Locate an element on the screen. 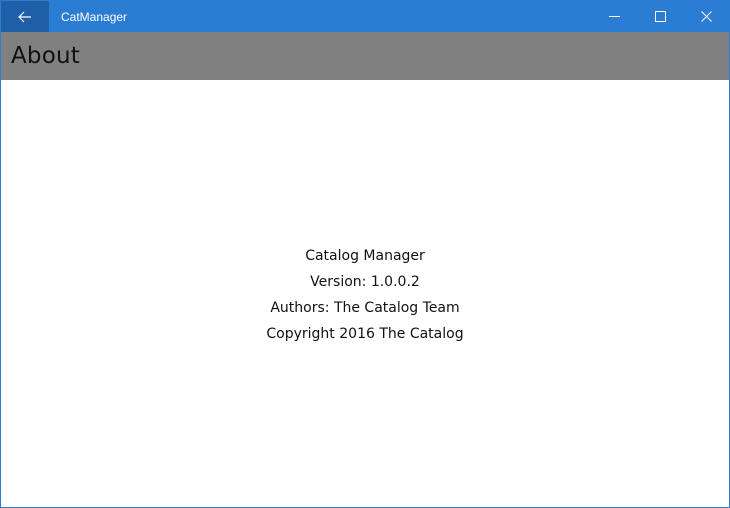  page-title: About is located at coordinates (46, 56).